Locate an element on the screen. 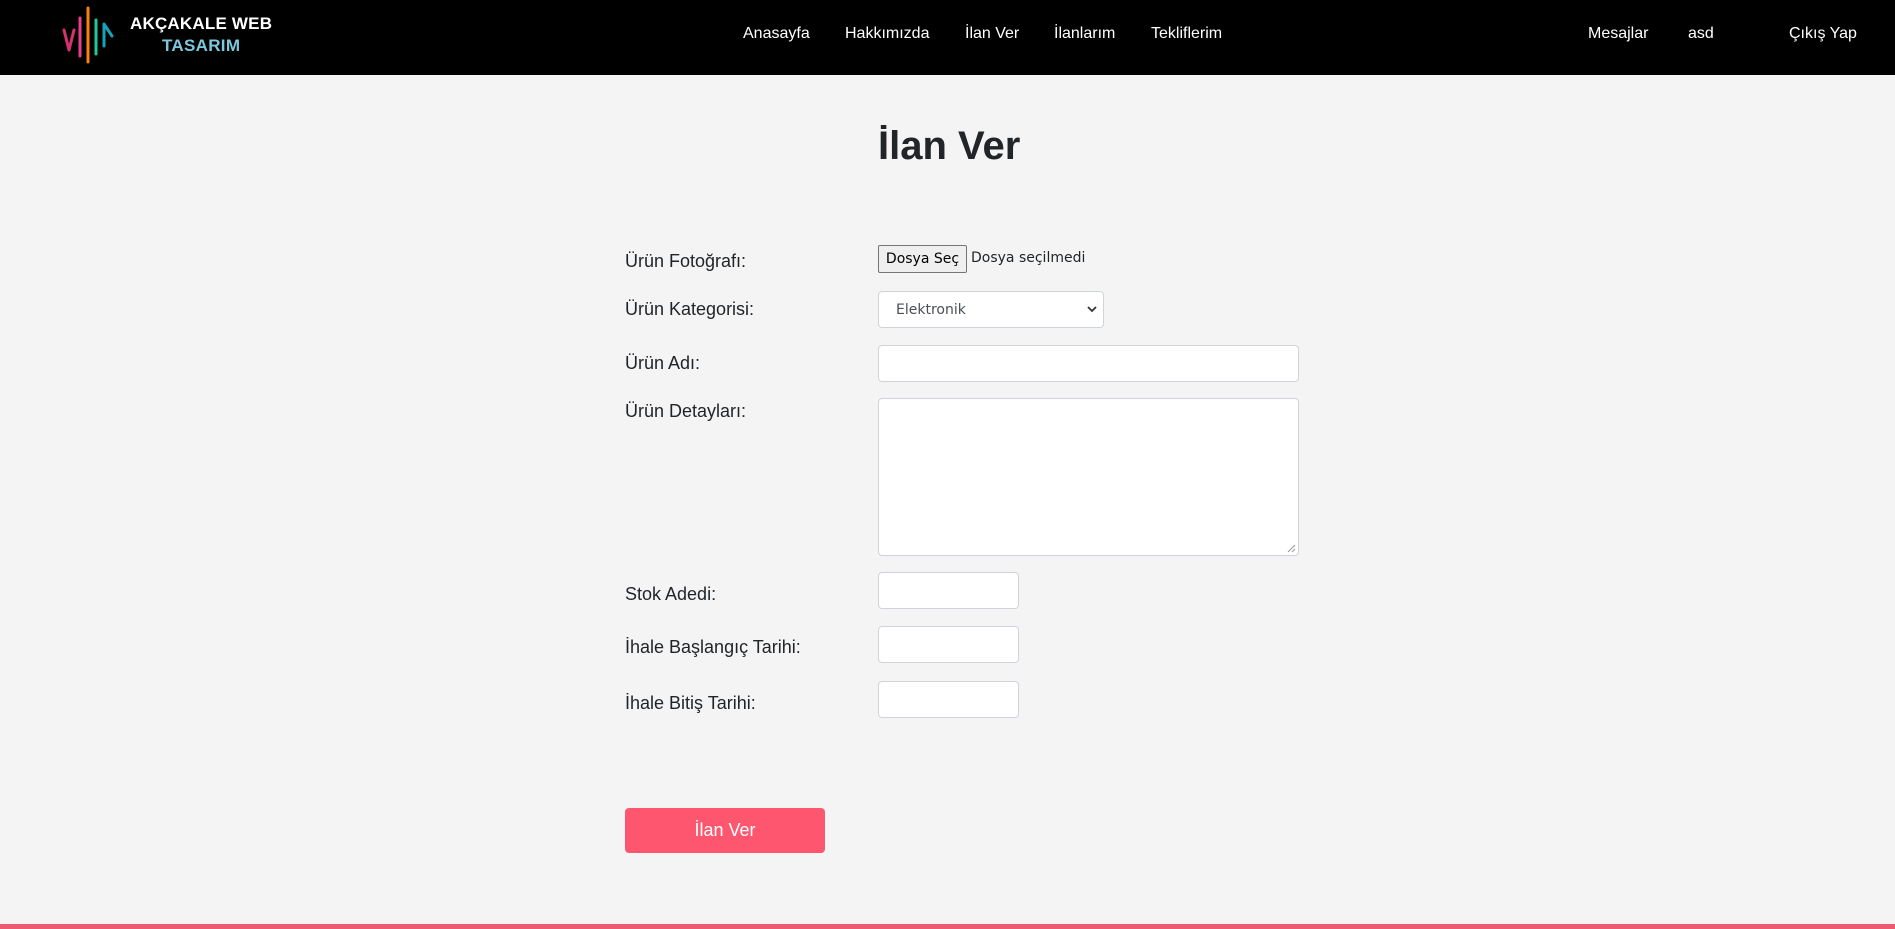 Image resolution: width=1895 pixels, height=929 pixels. page-title: İlan Ver is located at coordinates (949, 146).